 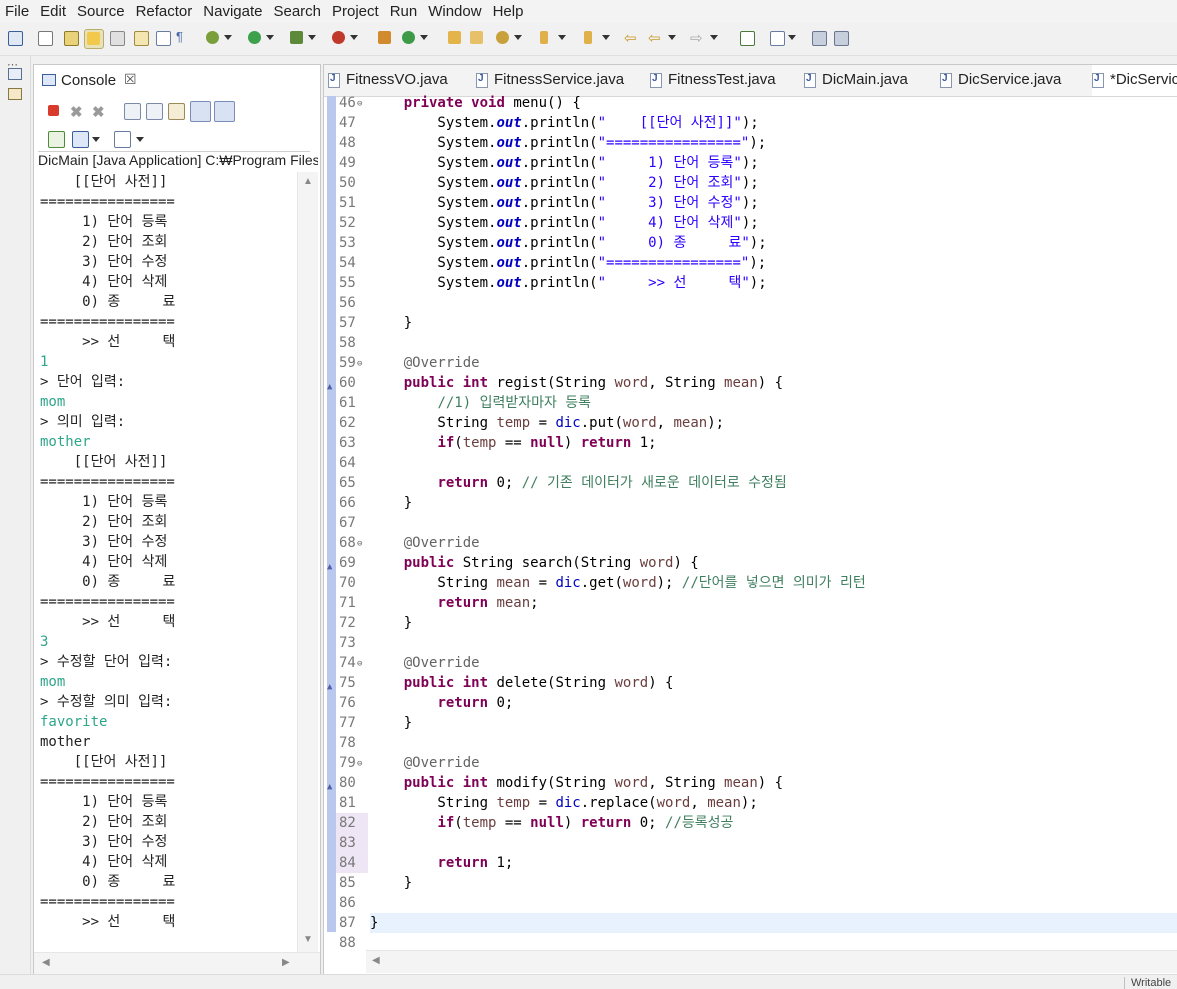 What do you see at coordinates (163, 38) in the screenshot?
I see `show-source-icon` at bounding box center [163, 38].